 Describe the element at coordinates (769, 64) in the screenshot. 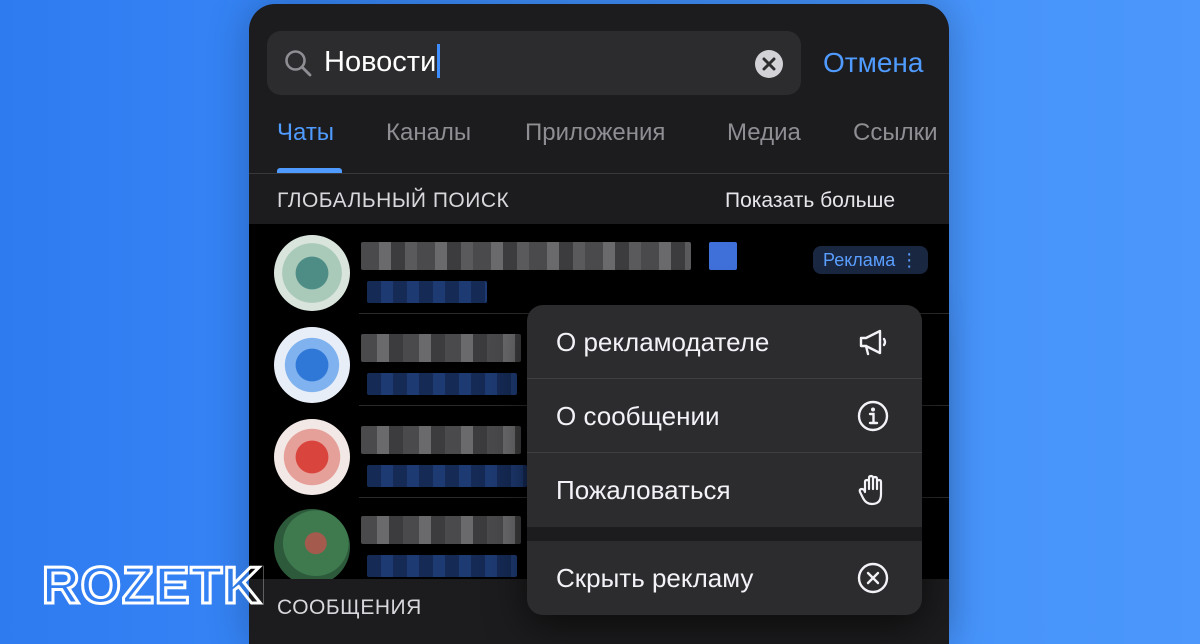

I see `clear-icon` at that location.